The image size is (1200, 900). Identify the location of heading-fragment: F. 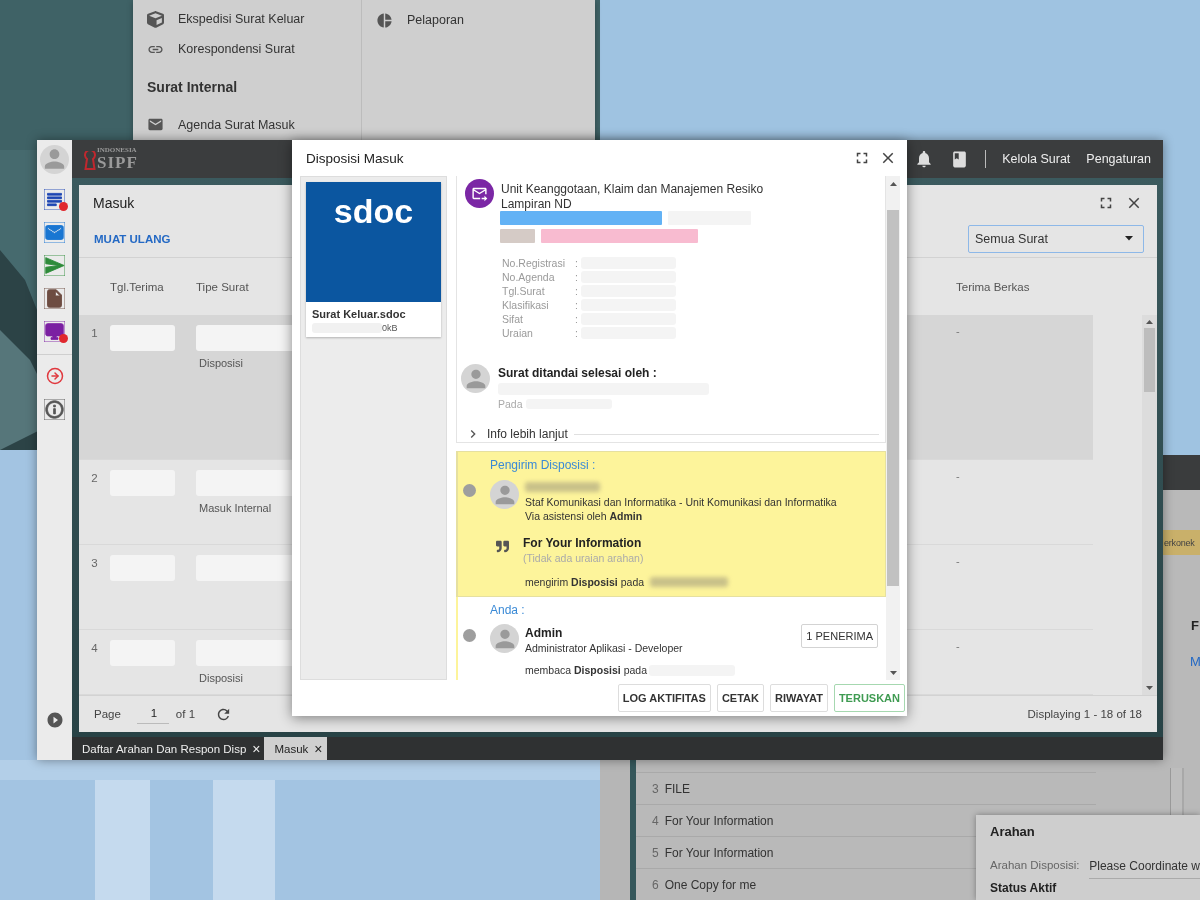
(1195, 625).